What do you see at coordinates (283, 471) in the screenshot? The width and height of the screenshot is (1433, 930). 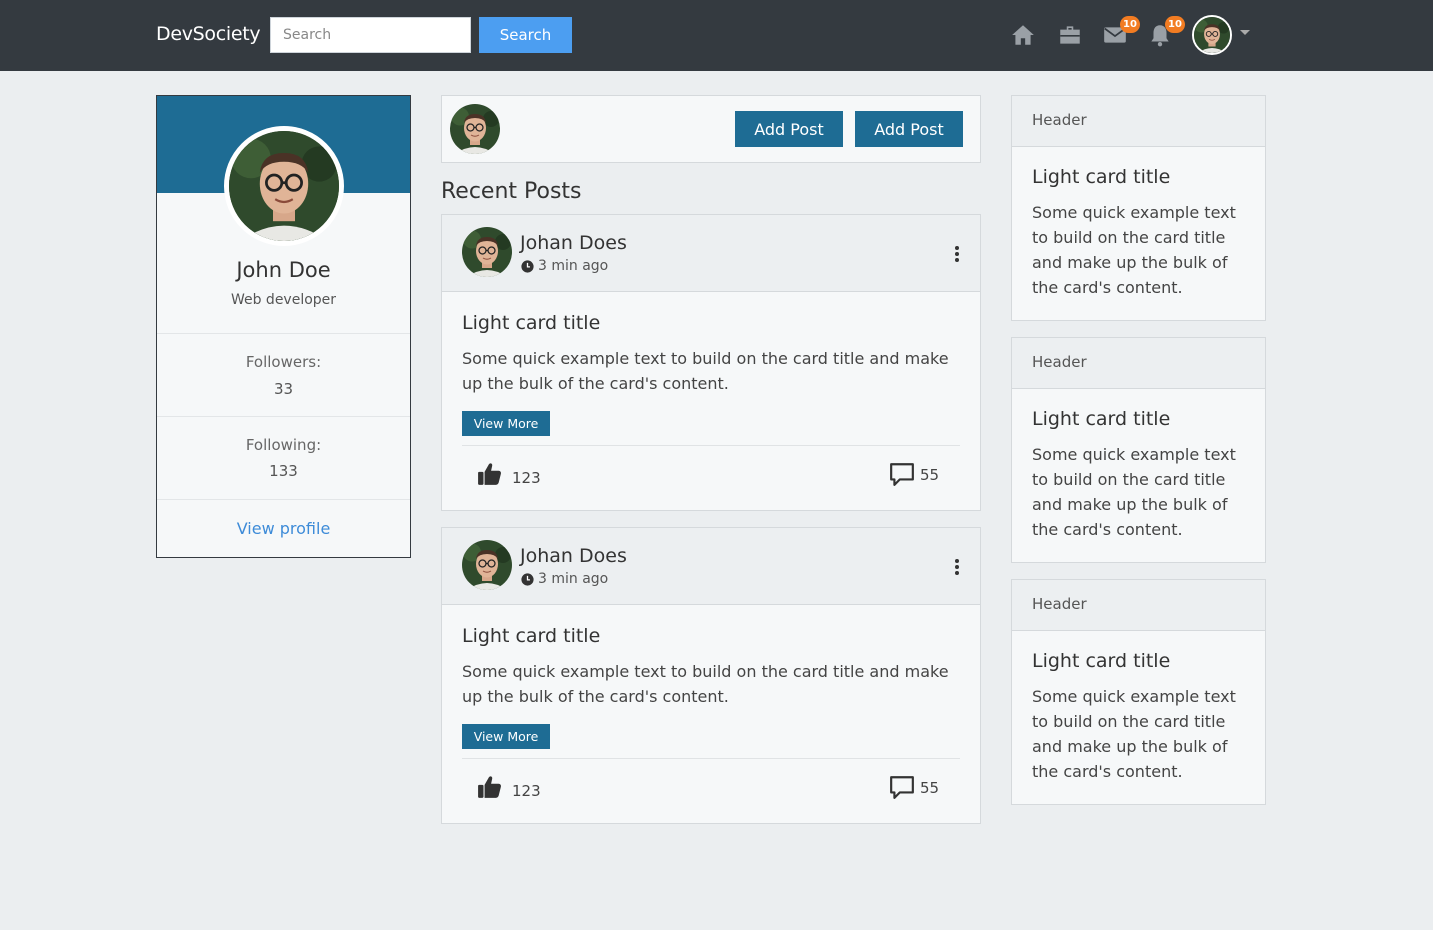 I see `following-count: 133` at bounding box center [283, 471].